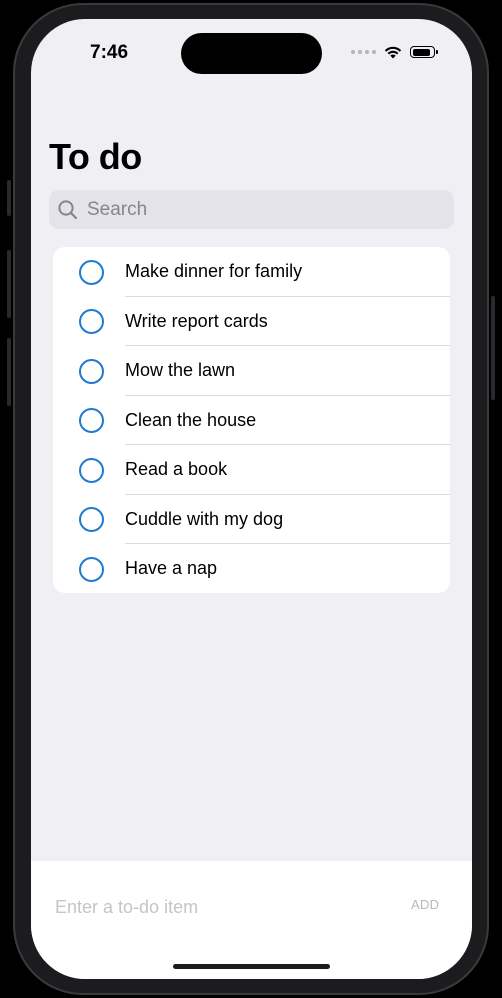  Describe the element at coordinates (251, 53) in the screenshot. I see `dynamic-island` at that location.